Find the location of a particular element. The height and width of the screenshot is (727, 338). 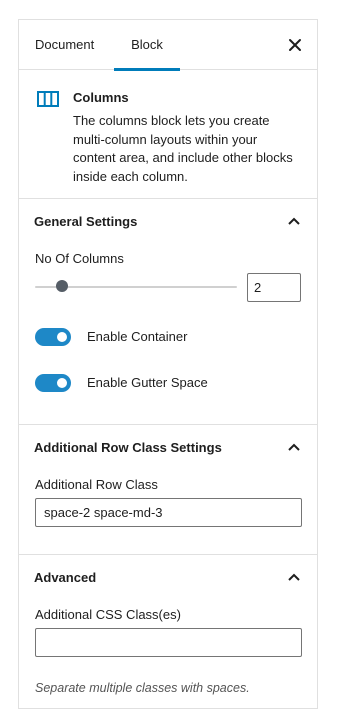

general-settings-toggle: General Settings is located at coordinates (85, 221).